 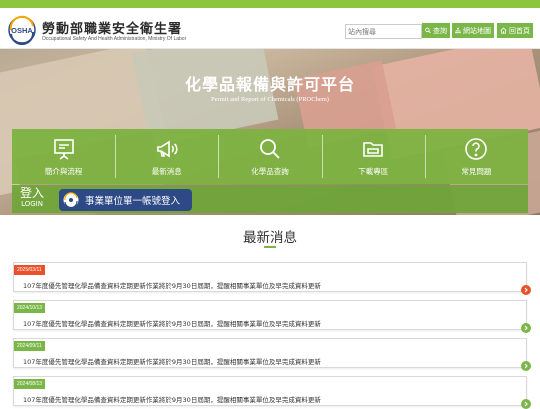 I want to click on login-label-en: LOGIN, so click(x=32, y=204).